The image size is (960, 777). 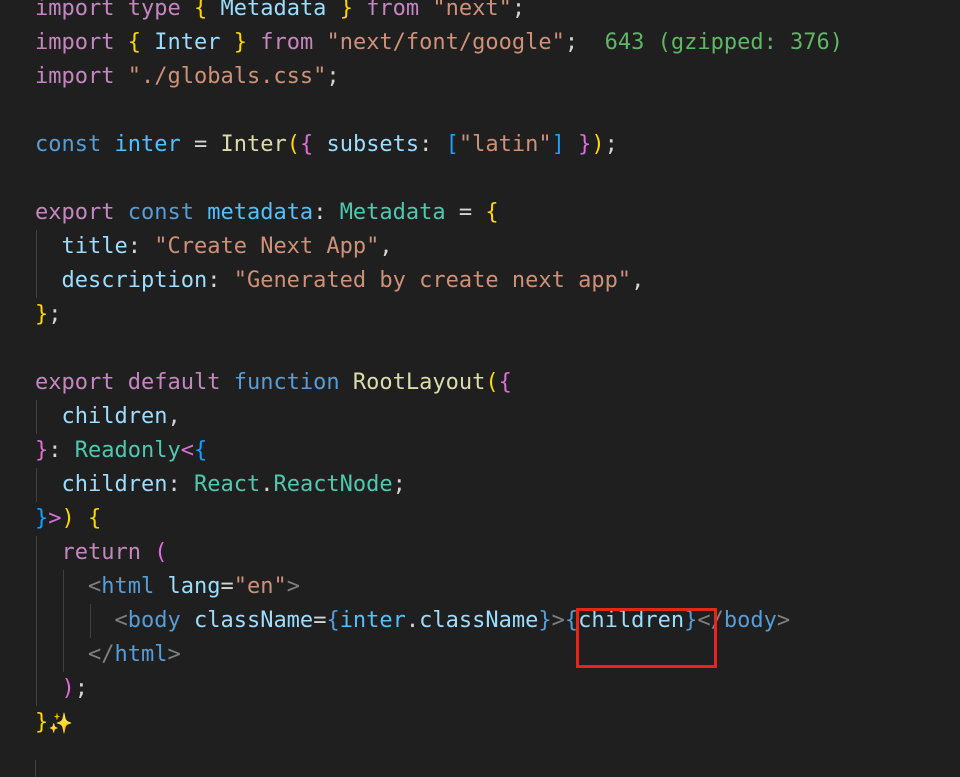 What do you see at coordinates (286, 382) in the screenshot?
I see `code-token: function` at bounding box center [286, 382].